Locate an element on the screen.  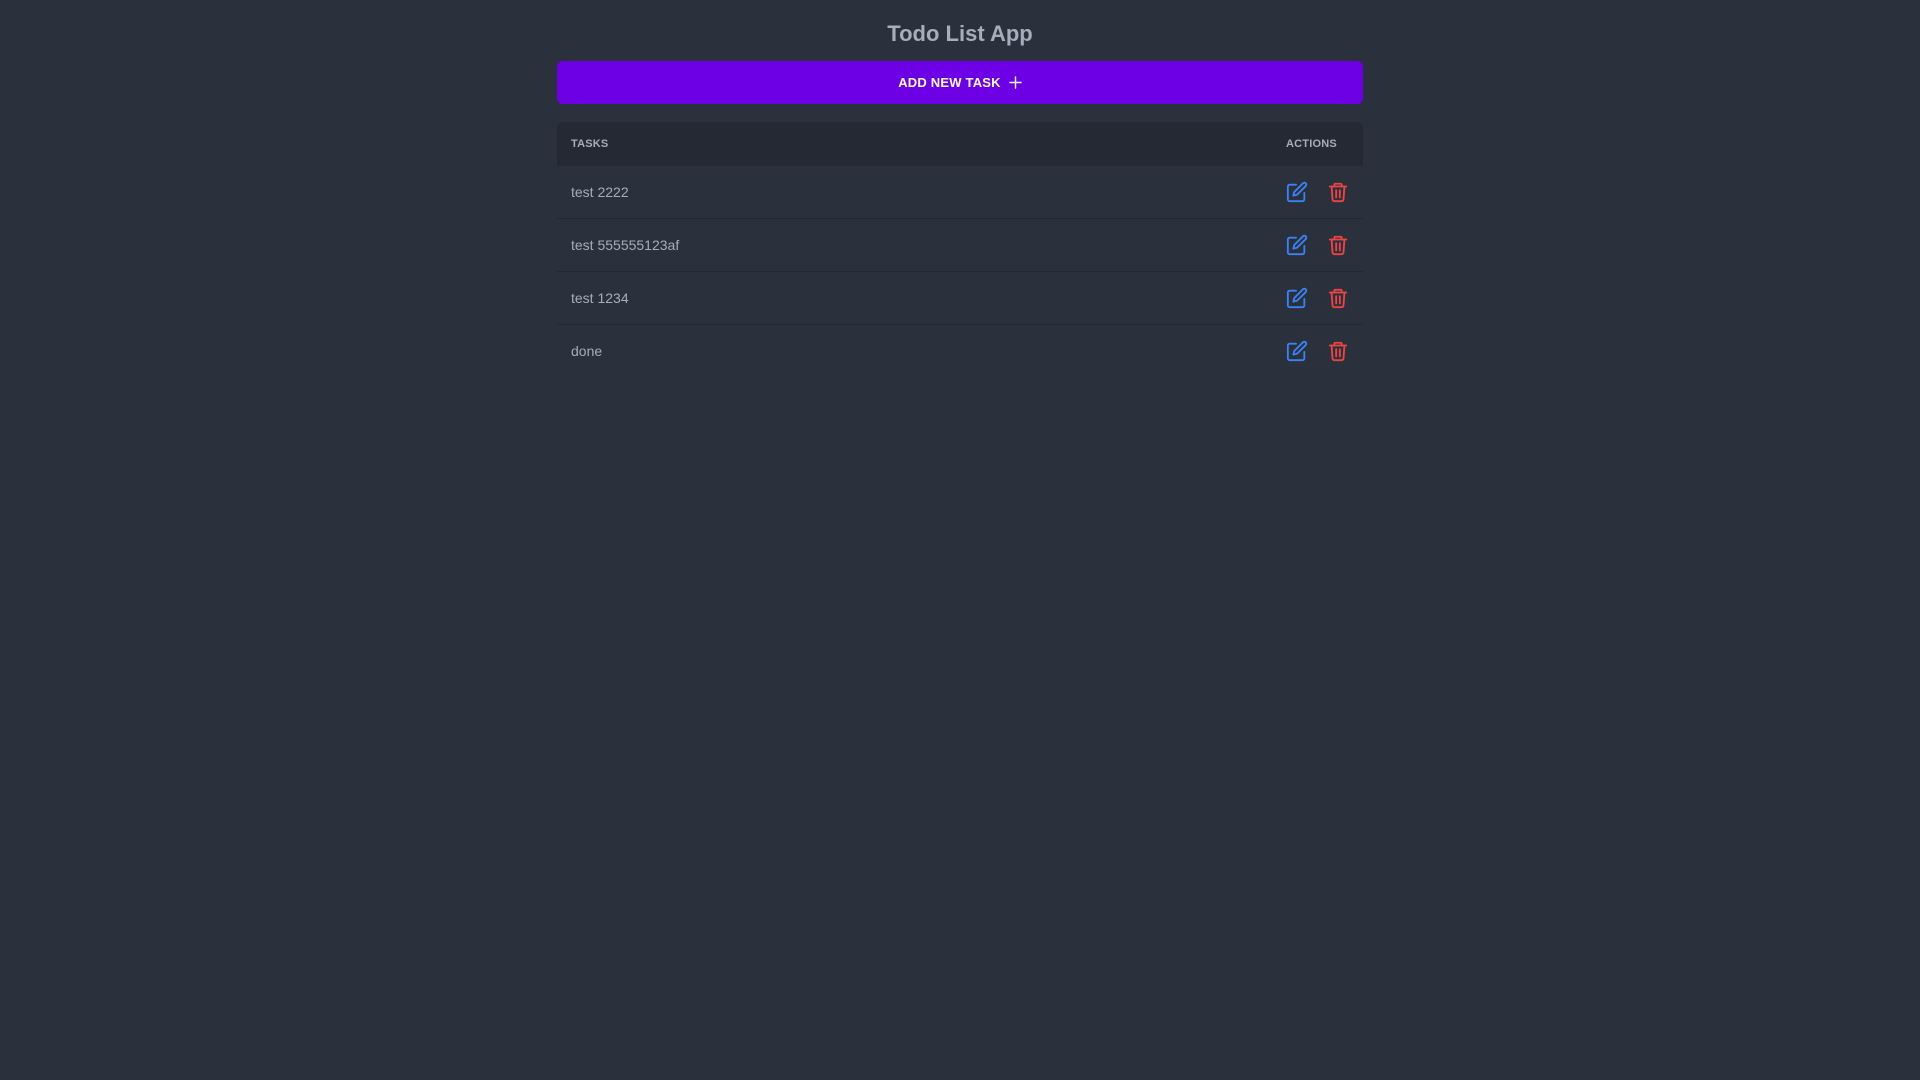
add-new-task-label: ADD NEW TASK is located at coordinates (949, 82).